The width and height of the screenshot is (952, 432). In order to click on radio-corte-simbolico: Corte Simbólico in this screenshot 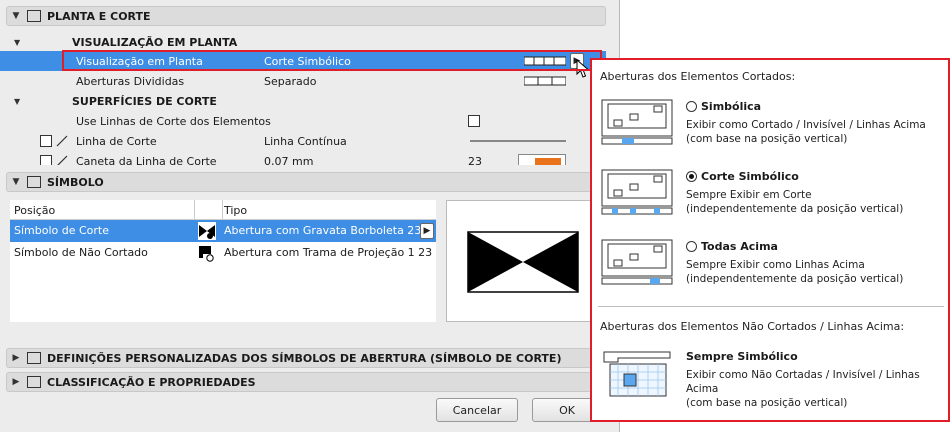, I will do `click(742, 176)`.